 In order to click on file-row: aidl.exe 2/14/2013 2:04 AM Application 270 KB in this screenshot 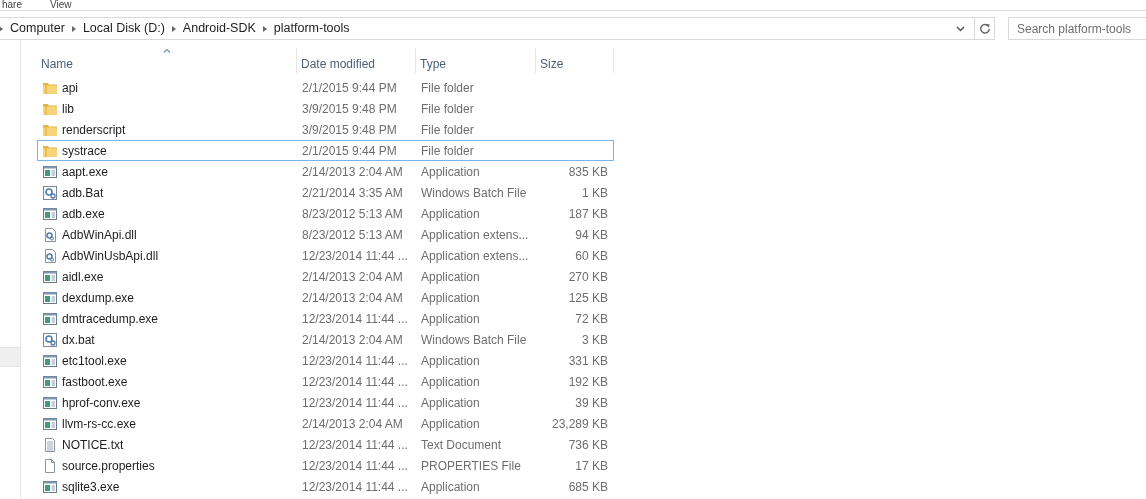, I will do `click(325, 276)`.